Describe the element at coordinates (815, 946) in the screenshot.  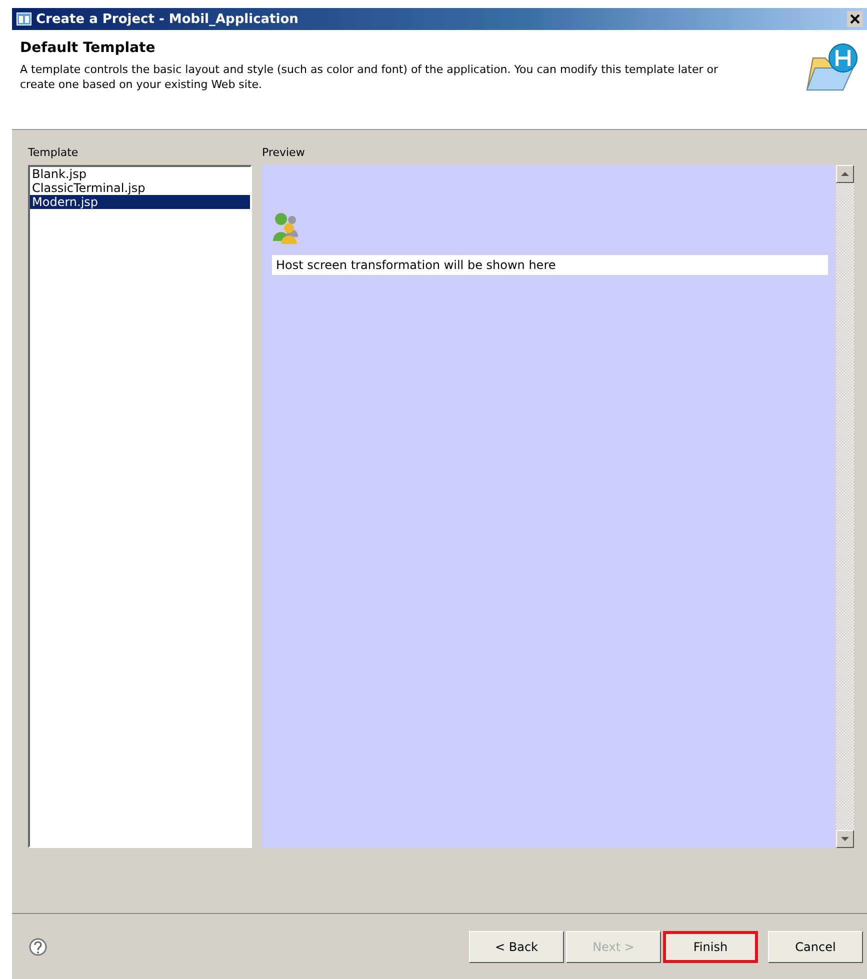
I see `dialog-button: Cancel` at that location.